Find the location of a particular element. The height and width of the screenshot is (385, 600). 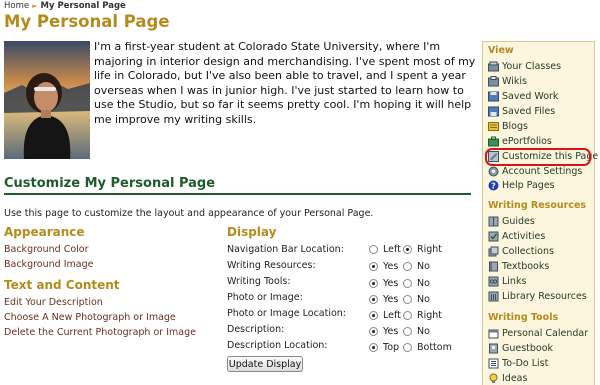

sidebar-item-saved-files: Saved Files is located at coordinates (521, 111).